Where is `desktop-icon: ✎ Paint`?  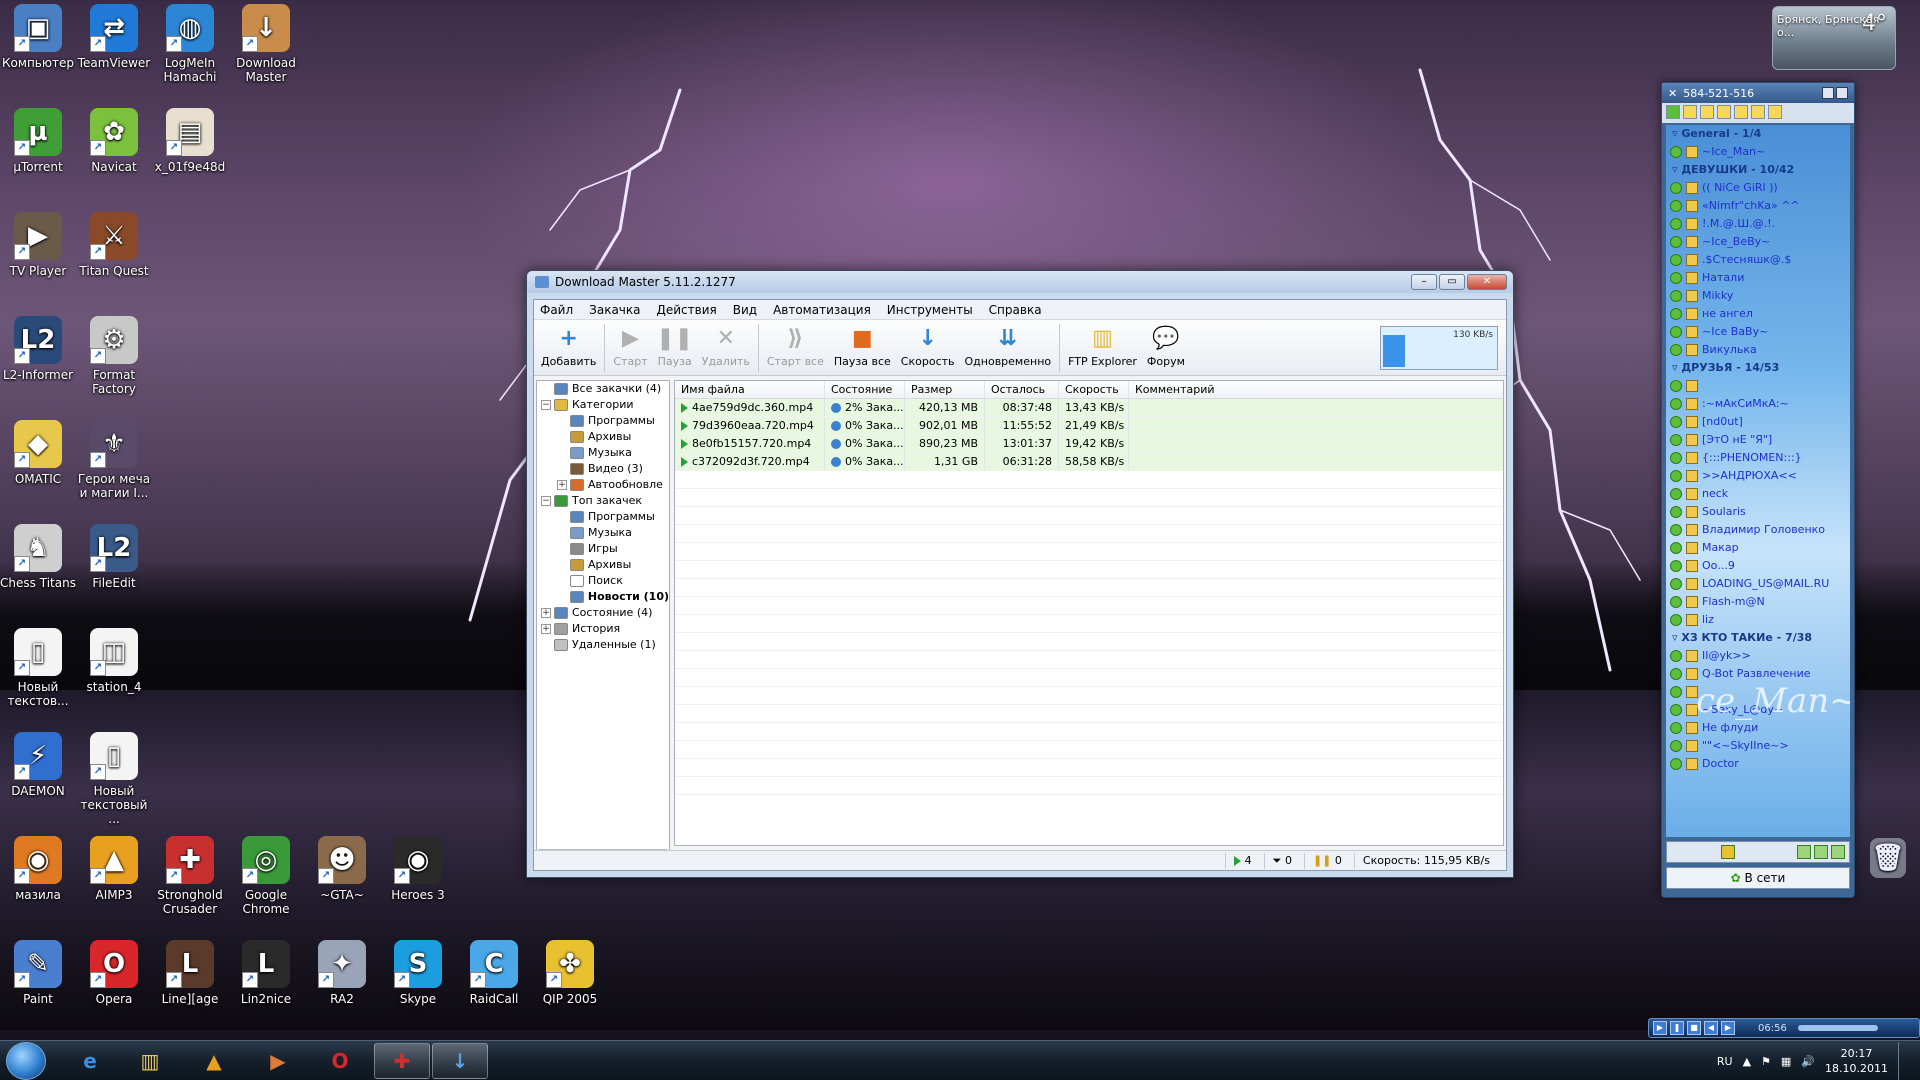
desktop-icon: ✎ Paint is located at coordinates (38, 973).